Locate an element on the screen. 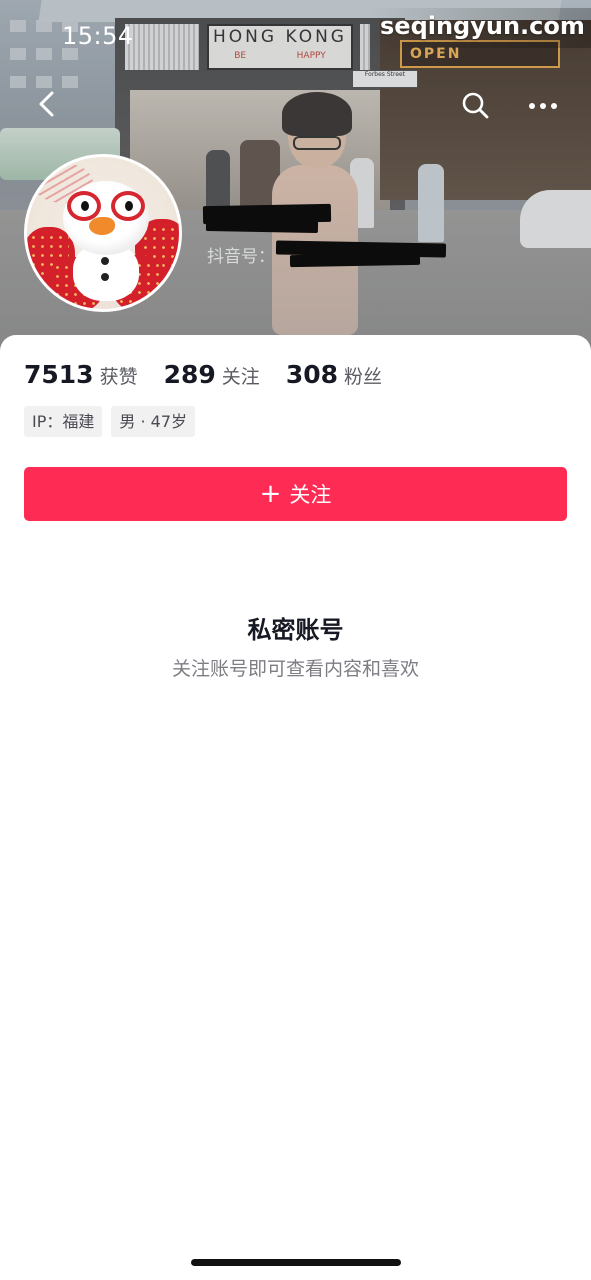 Image resolution: width=591 pixels, height=1280 pixels. chevron-left-icon is located at coordinates (46, 104).